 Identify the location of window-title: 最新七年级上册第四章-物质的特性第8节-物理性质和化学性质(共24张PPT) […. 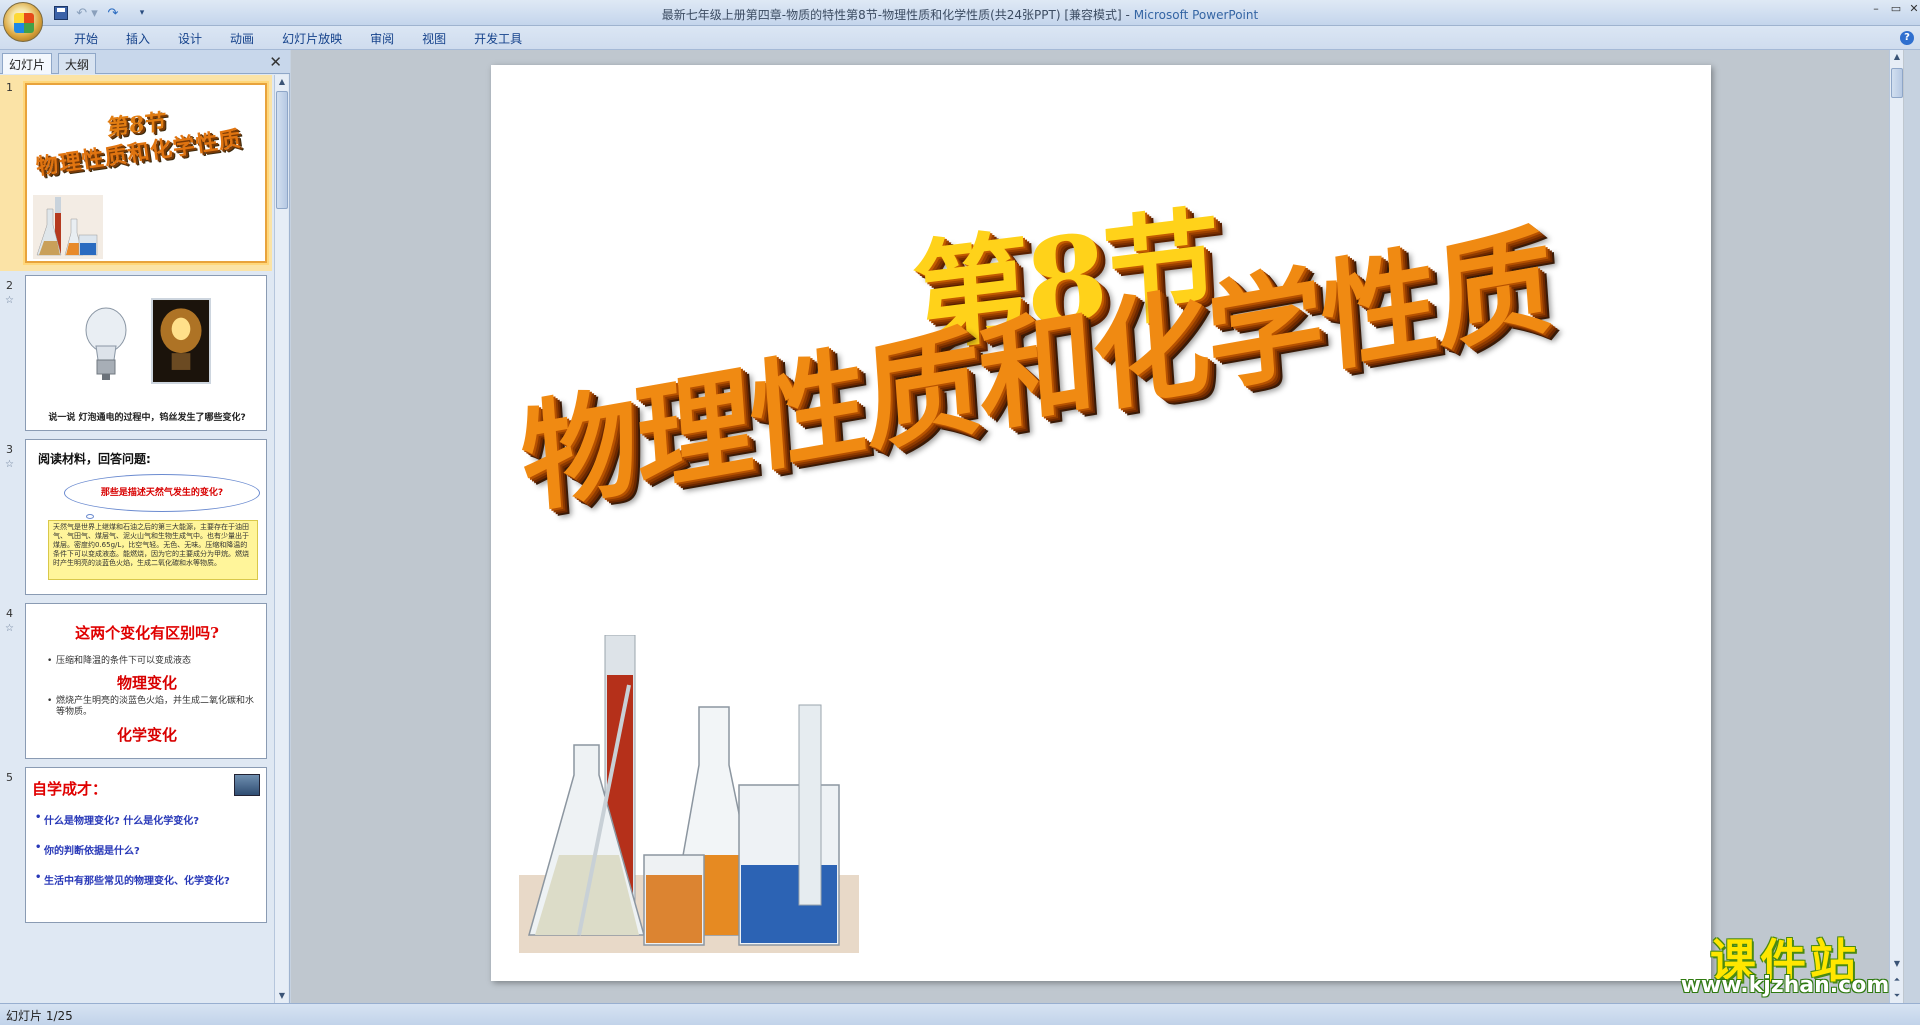
(960, 14).